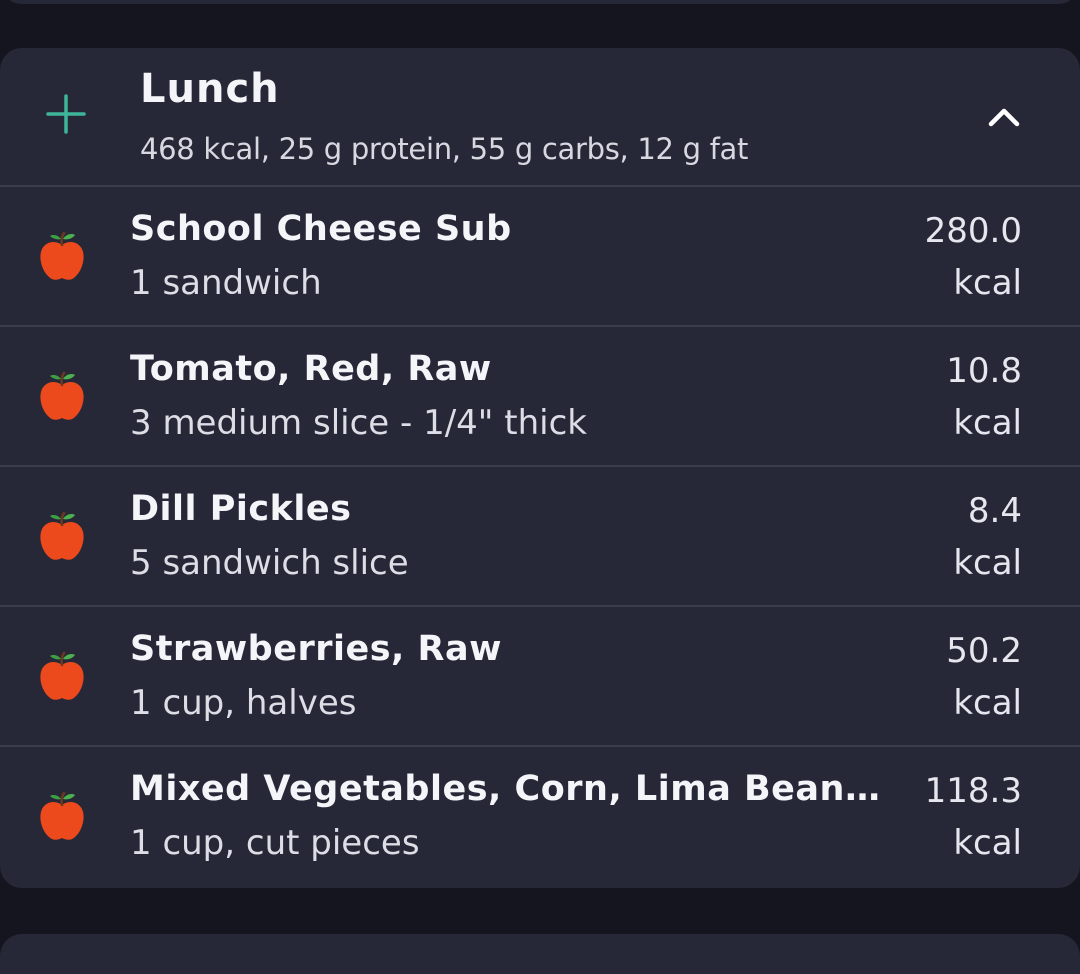  Describe the element at coordinates (973, 791) in the screenshot. I see `food-calories: 118.3` at that location.